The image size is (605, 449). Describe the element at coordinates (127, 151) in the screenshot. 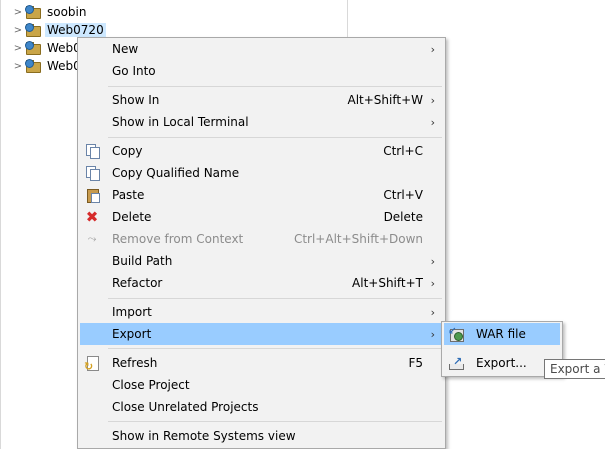

I see `menu-item-label: Copy` at that location.